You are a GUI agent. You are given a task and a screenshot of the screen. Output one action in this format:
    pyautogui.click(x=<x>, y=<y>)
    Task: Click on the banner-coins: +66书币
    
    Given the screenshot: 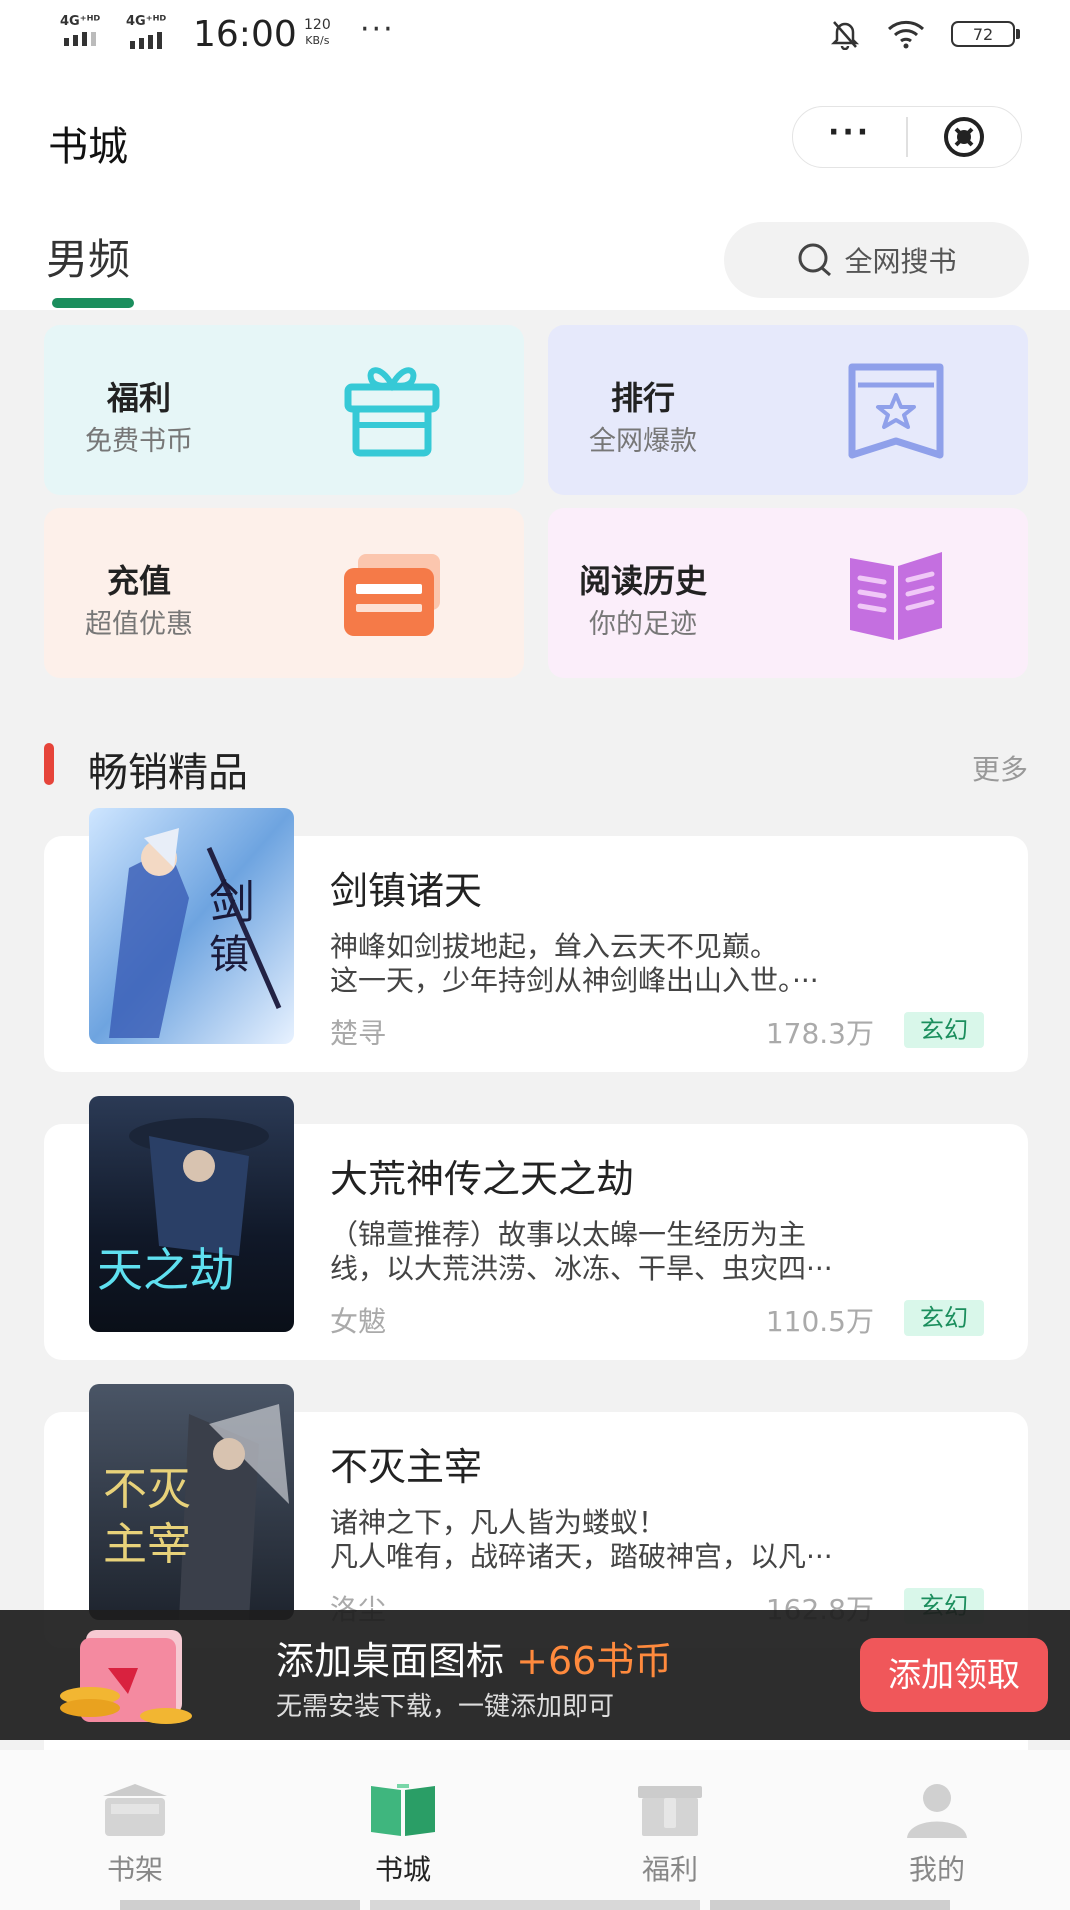 What is the action you would take?
    pyautogui.click(x=594, y=1661)
    